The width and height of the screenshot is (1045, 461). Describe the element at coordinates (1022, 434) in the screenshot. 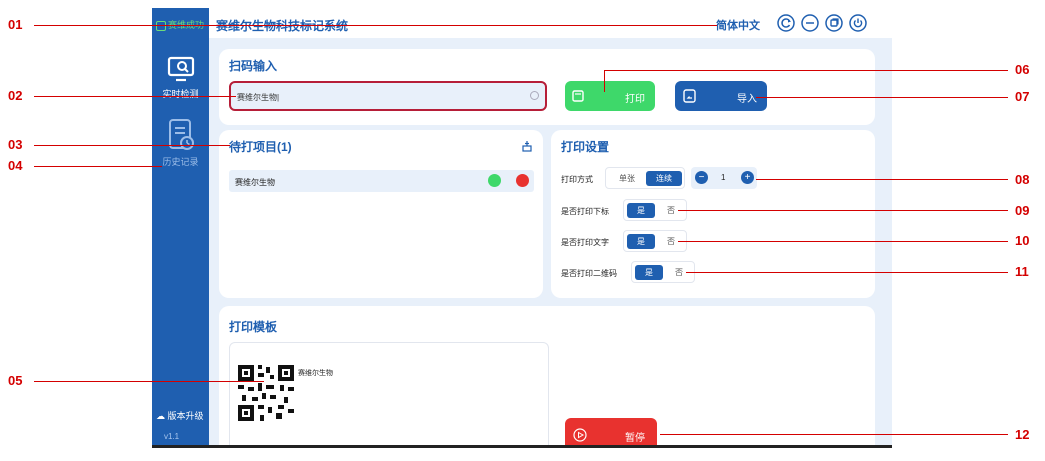

I see `callout-12: 12` at that location.